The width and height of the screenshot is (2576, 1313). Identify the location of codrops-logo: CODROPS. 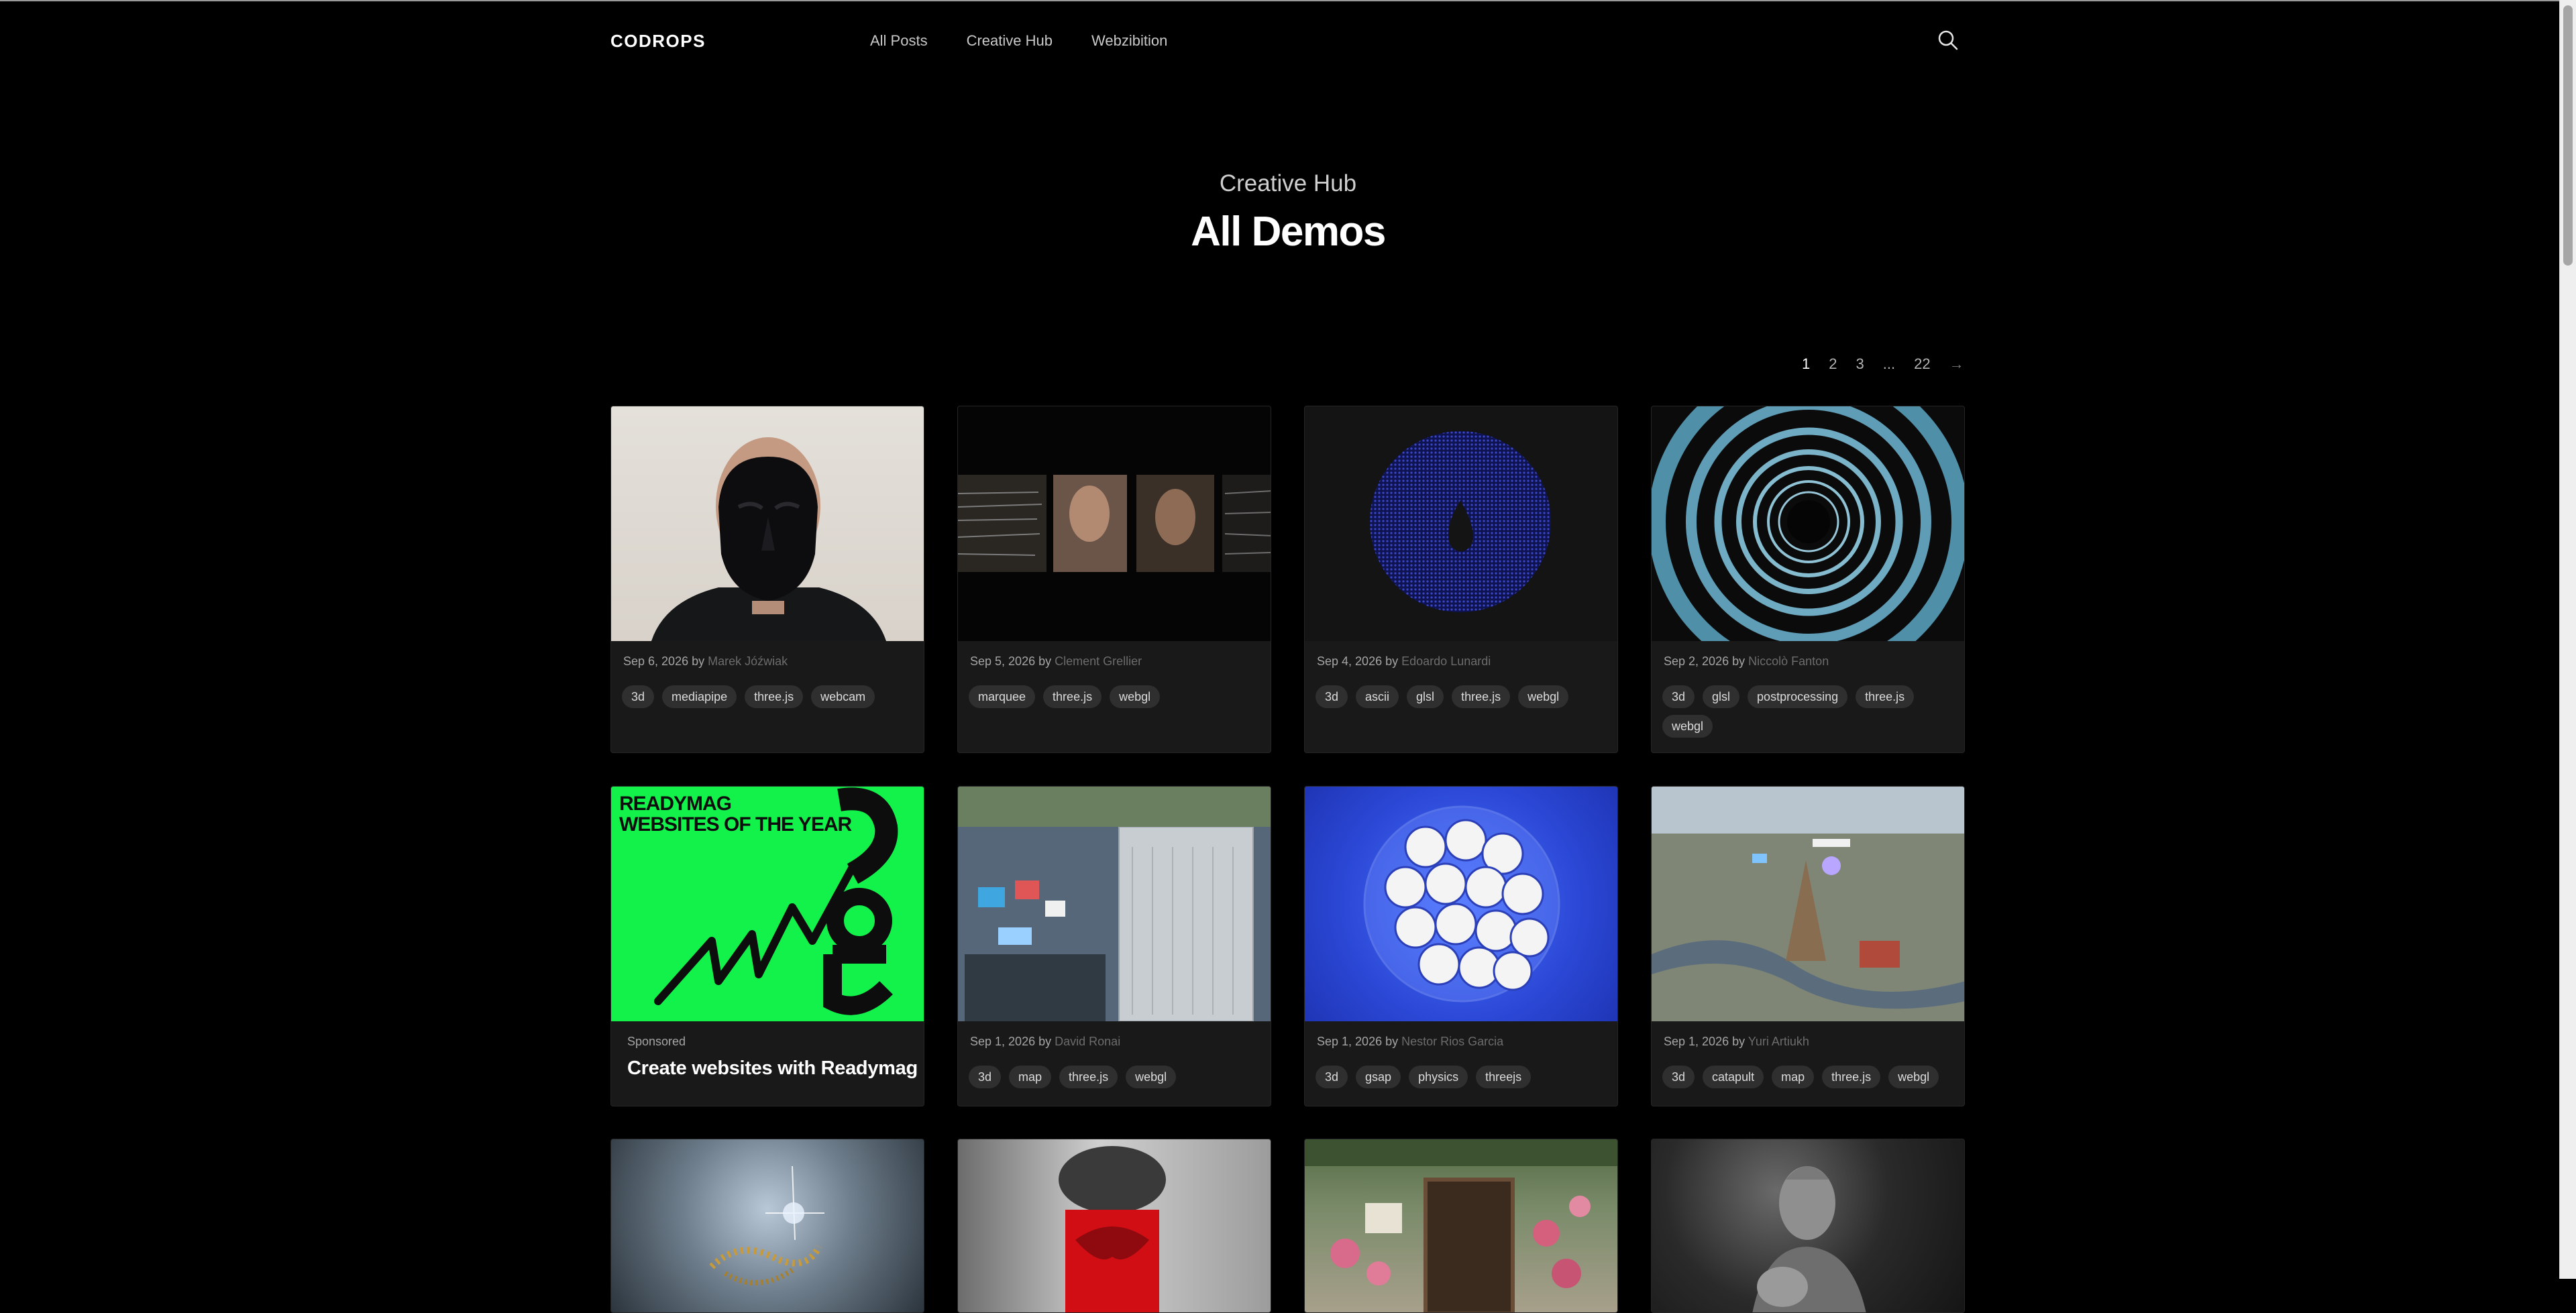
(658, 41).